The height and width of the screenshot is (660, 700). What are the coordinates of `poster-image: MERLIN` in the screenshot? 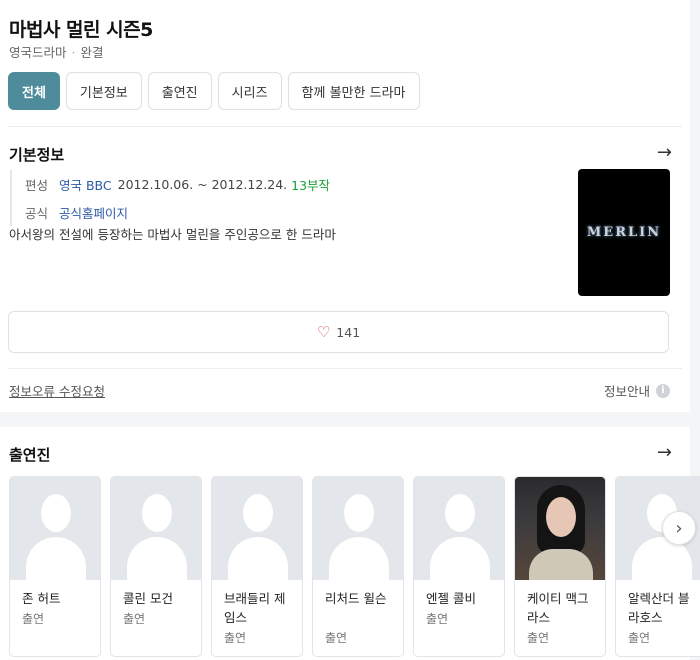 It's located at (624, 232).